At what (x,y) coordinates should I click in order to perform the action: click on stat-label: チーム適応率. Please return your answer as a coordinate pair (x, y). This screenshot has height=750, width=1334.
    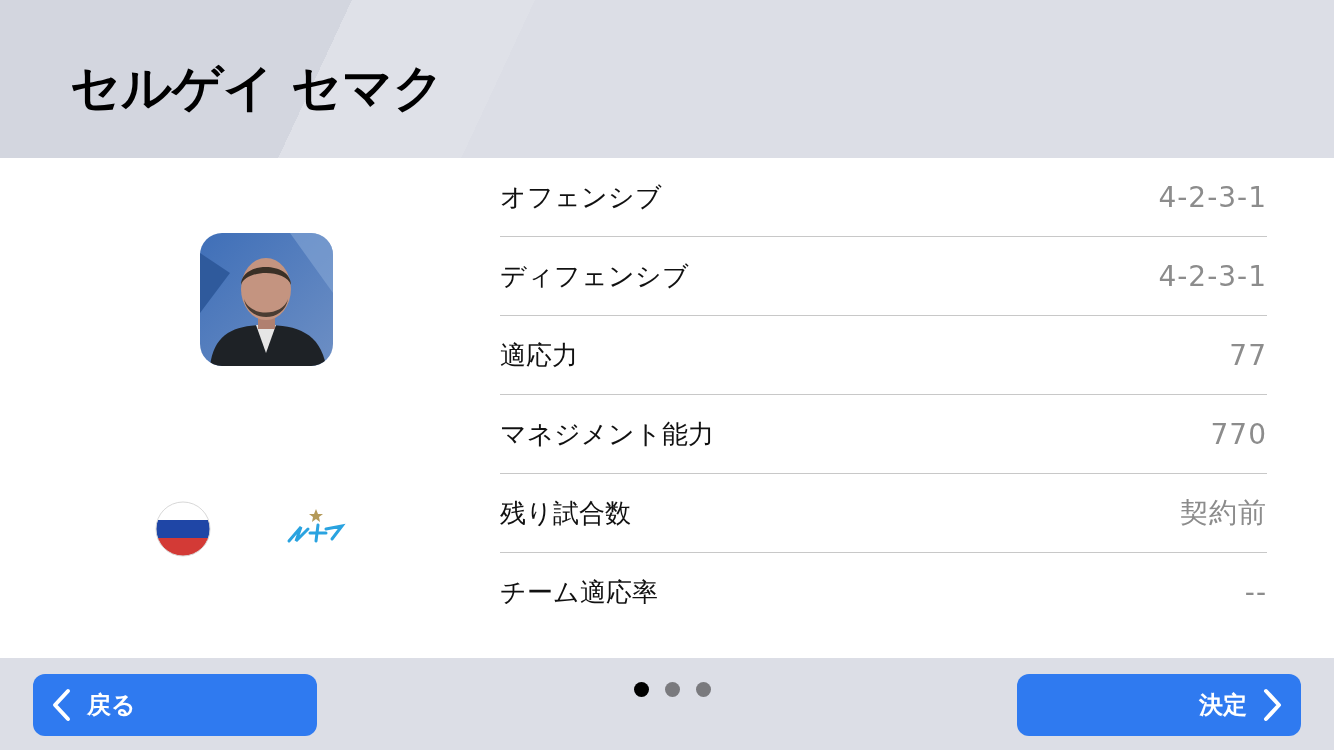
    Looking at the image, I should click on (579, 592).